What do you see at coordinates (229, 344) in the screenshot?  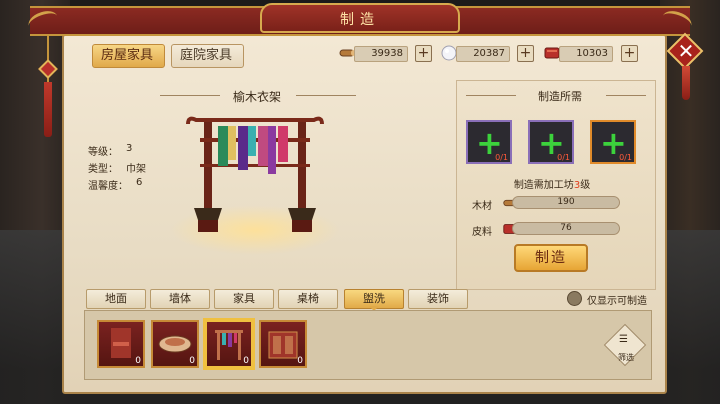 I see `furniture-item-3: 0` at bounding box center [229, 344].